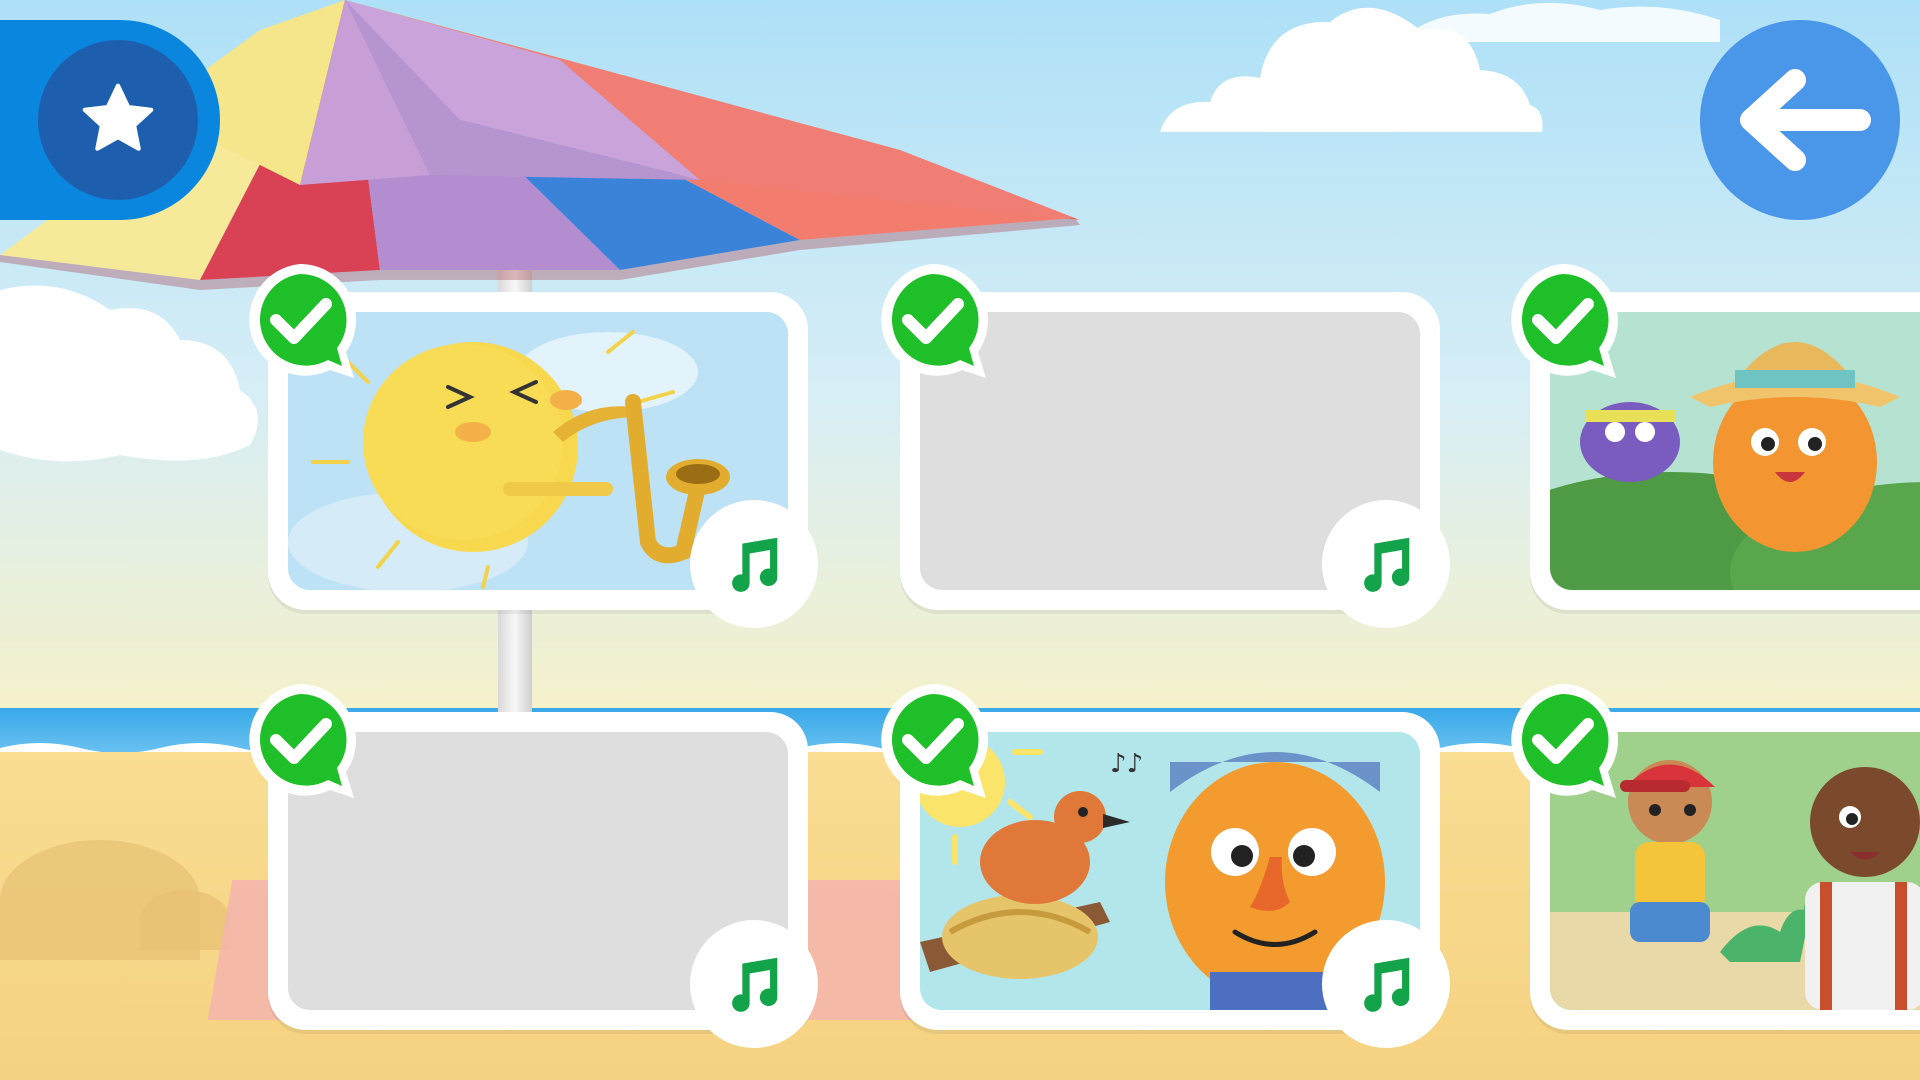 Image resolution: width=1920 pixels, height=1080 pixels. What do you see at coordinates (118, 117) in the screenshot?
I see `star-icon` at bounding box center [118, 117].